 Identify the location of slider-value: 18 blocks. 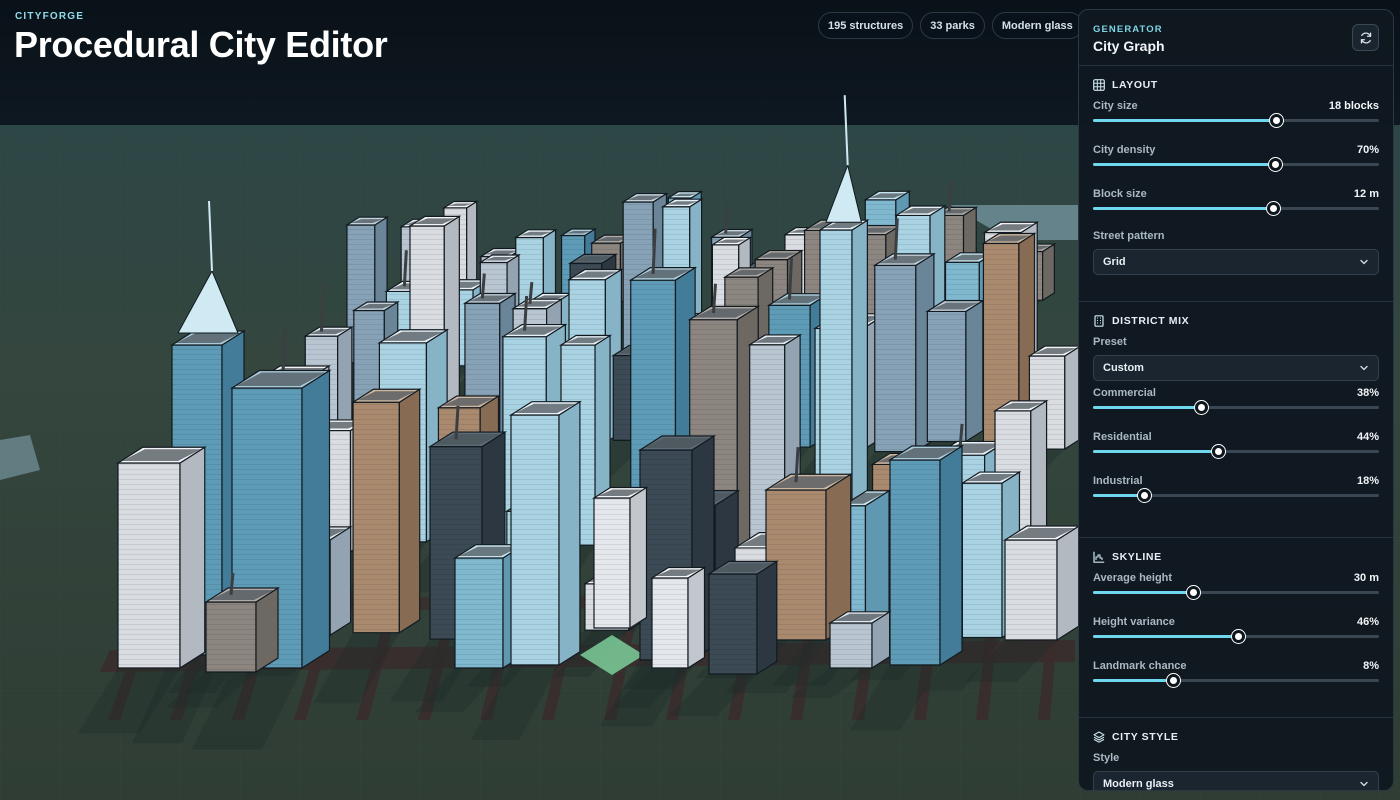
(1353, 106).